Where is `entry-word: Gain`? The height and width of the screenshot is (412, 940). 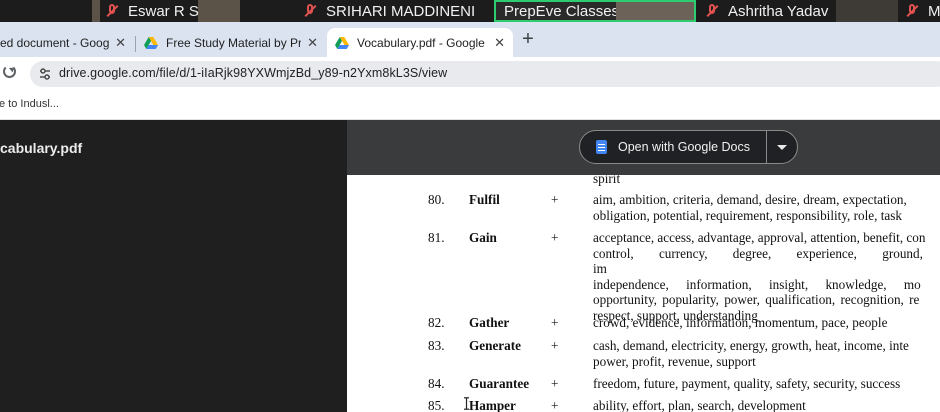 entry-word: Gain is located at coordinates (483, 237).